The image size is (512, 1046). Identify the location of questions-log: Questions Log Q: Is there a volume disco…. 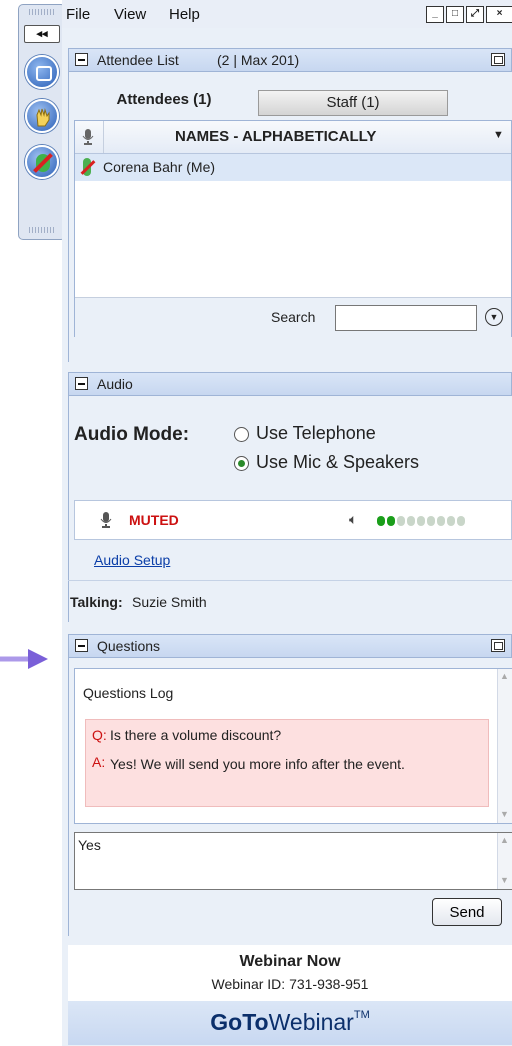
(293, 746).